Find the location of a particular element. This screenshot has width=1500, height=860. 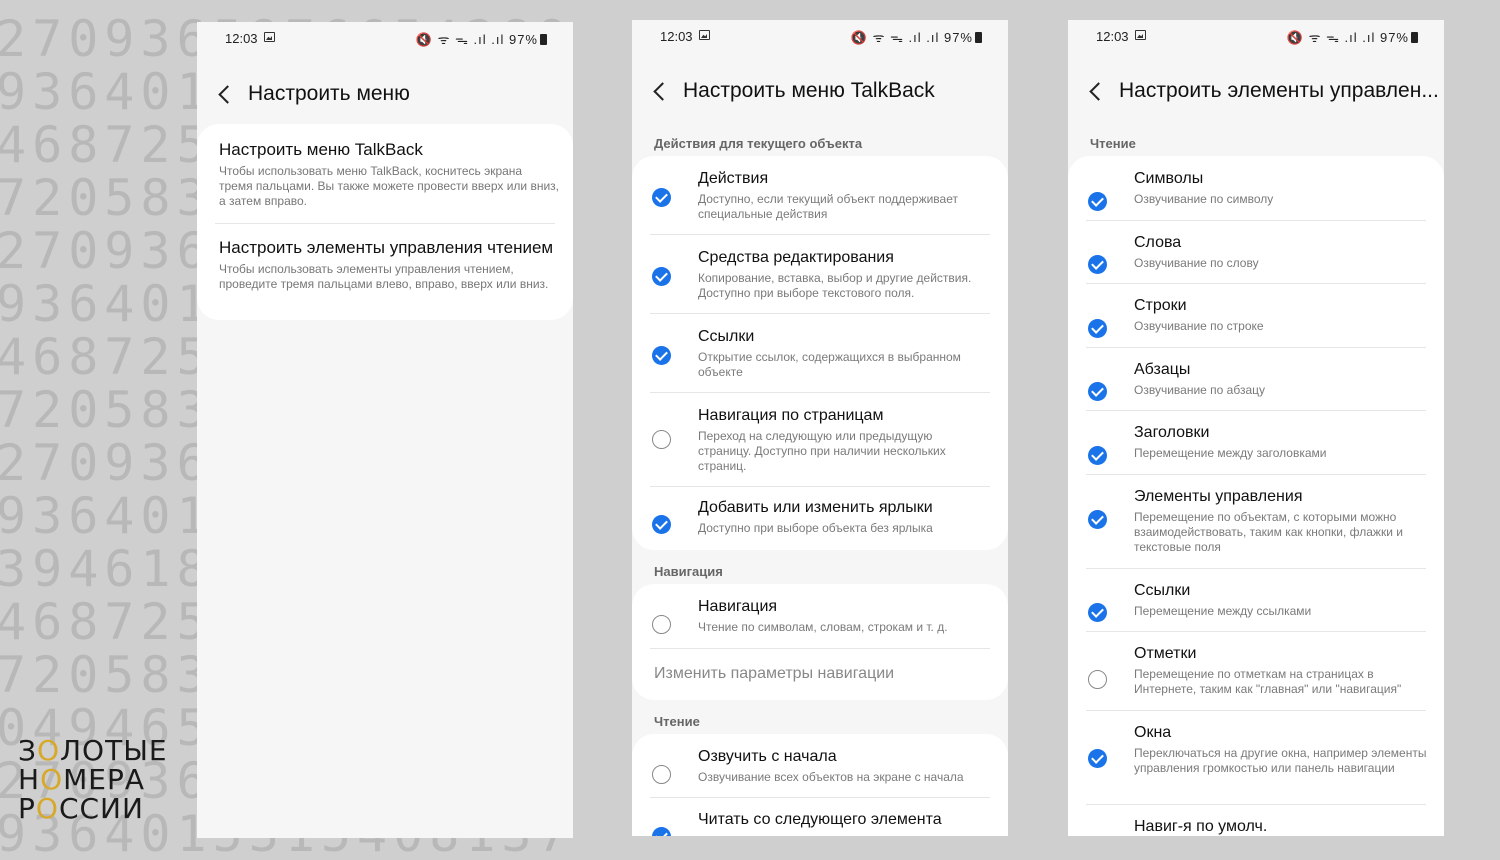

row-title: Строки is located at coordinates (1160, 305).